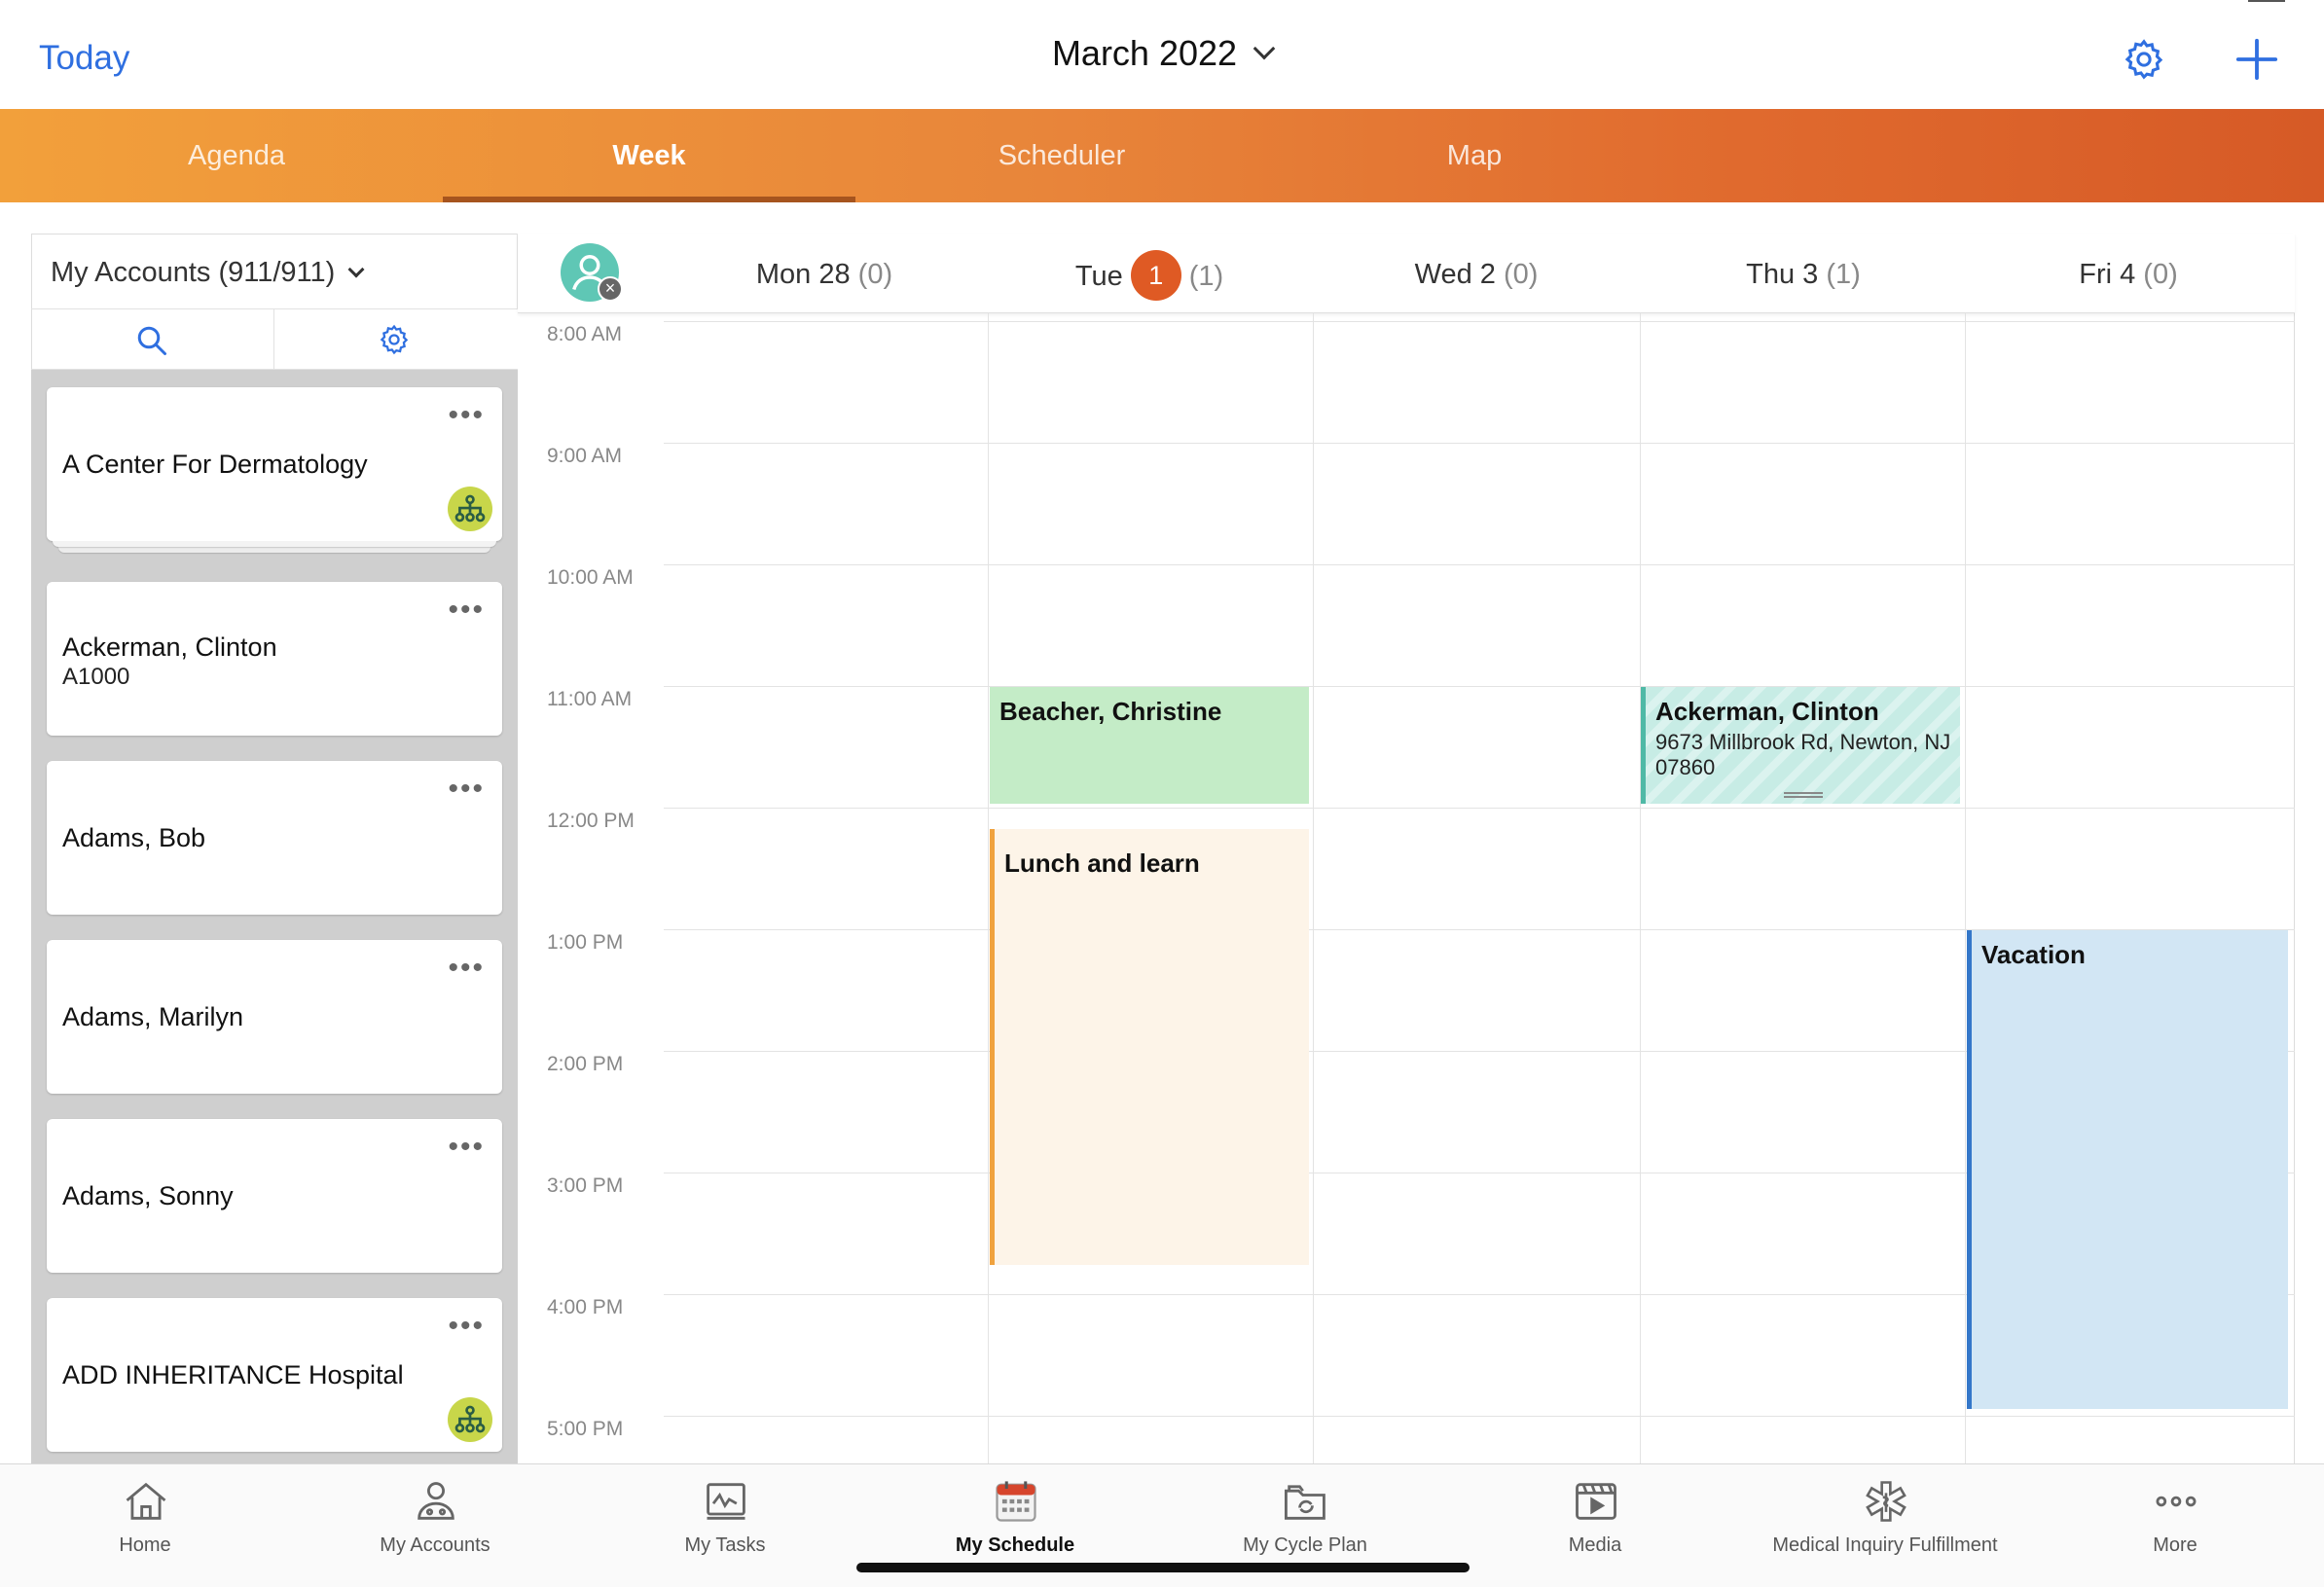  What do you see at coordinates (236, 155) in the screenshot?
I see `tab-agenda: Agenda` at bounding box center [236, 155].